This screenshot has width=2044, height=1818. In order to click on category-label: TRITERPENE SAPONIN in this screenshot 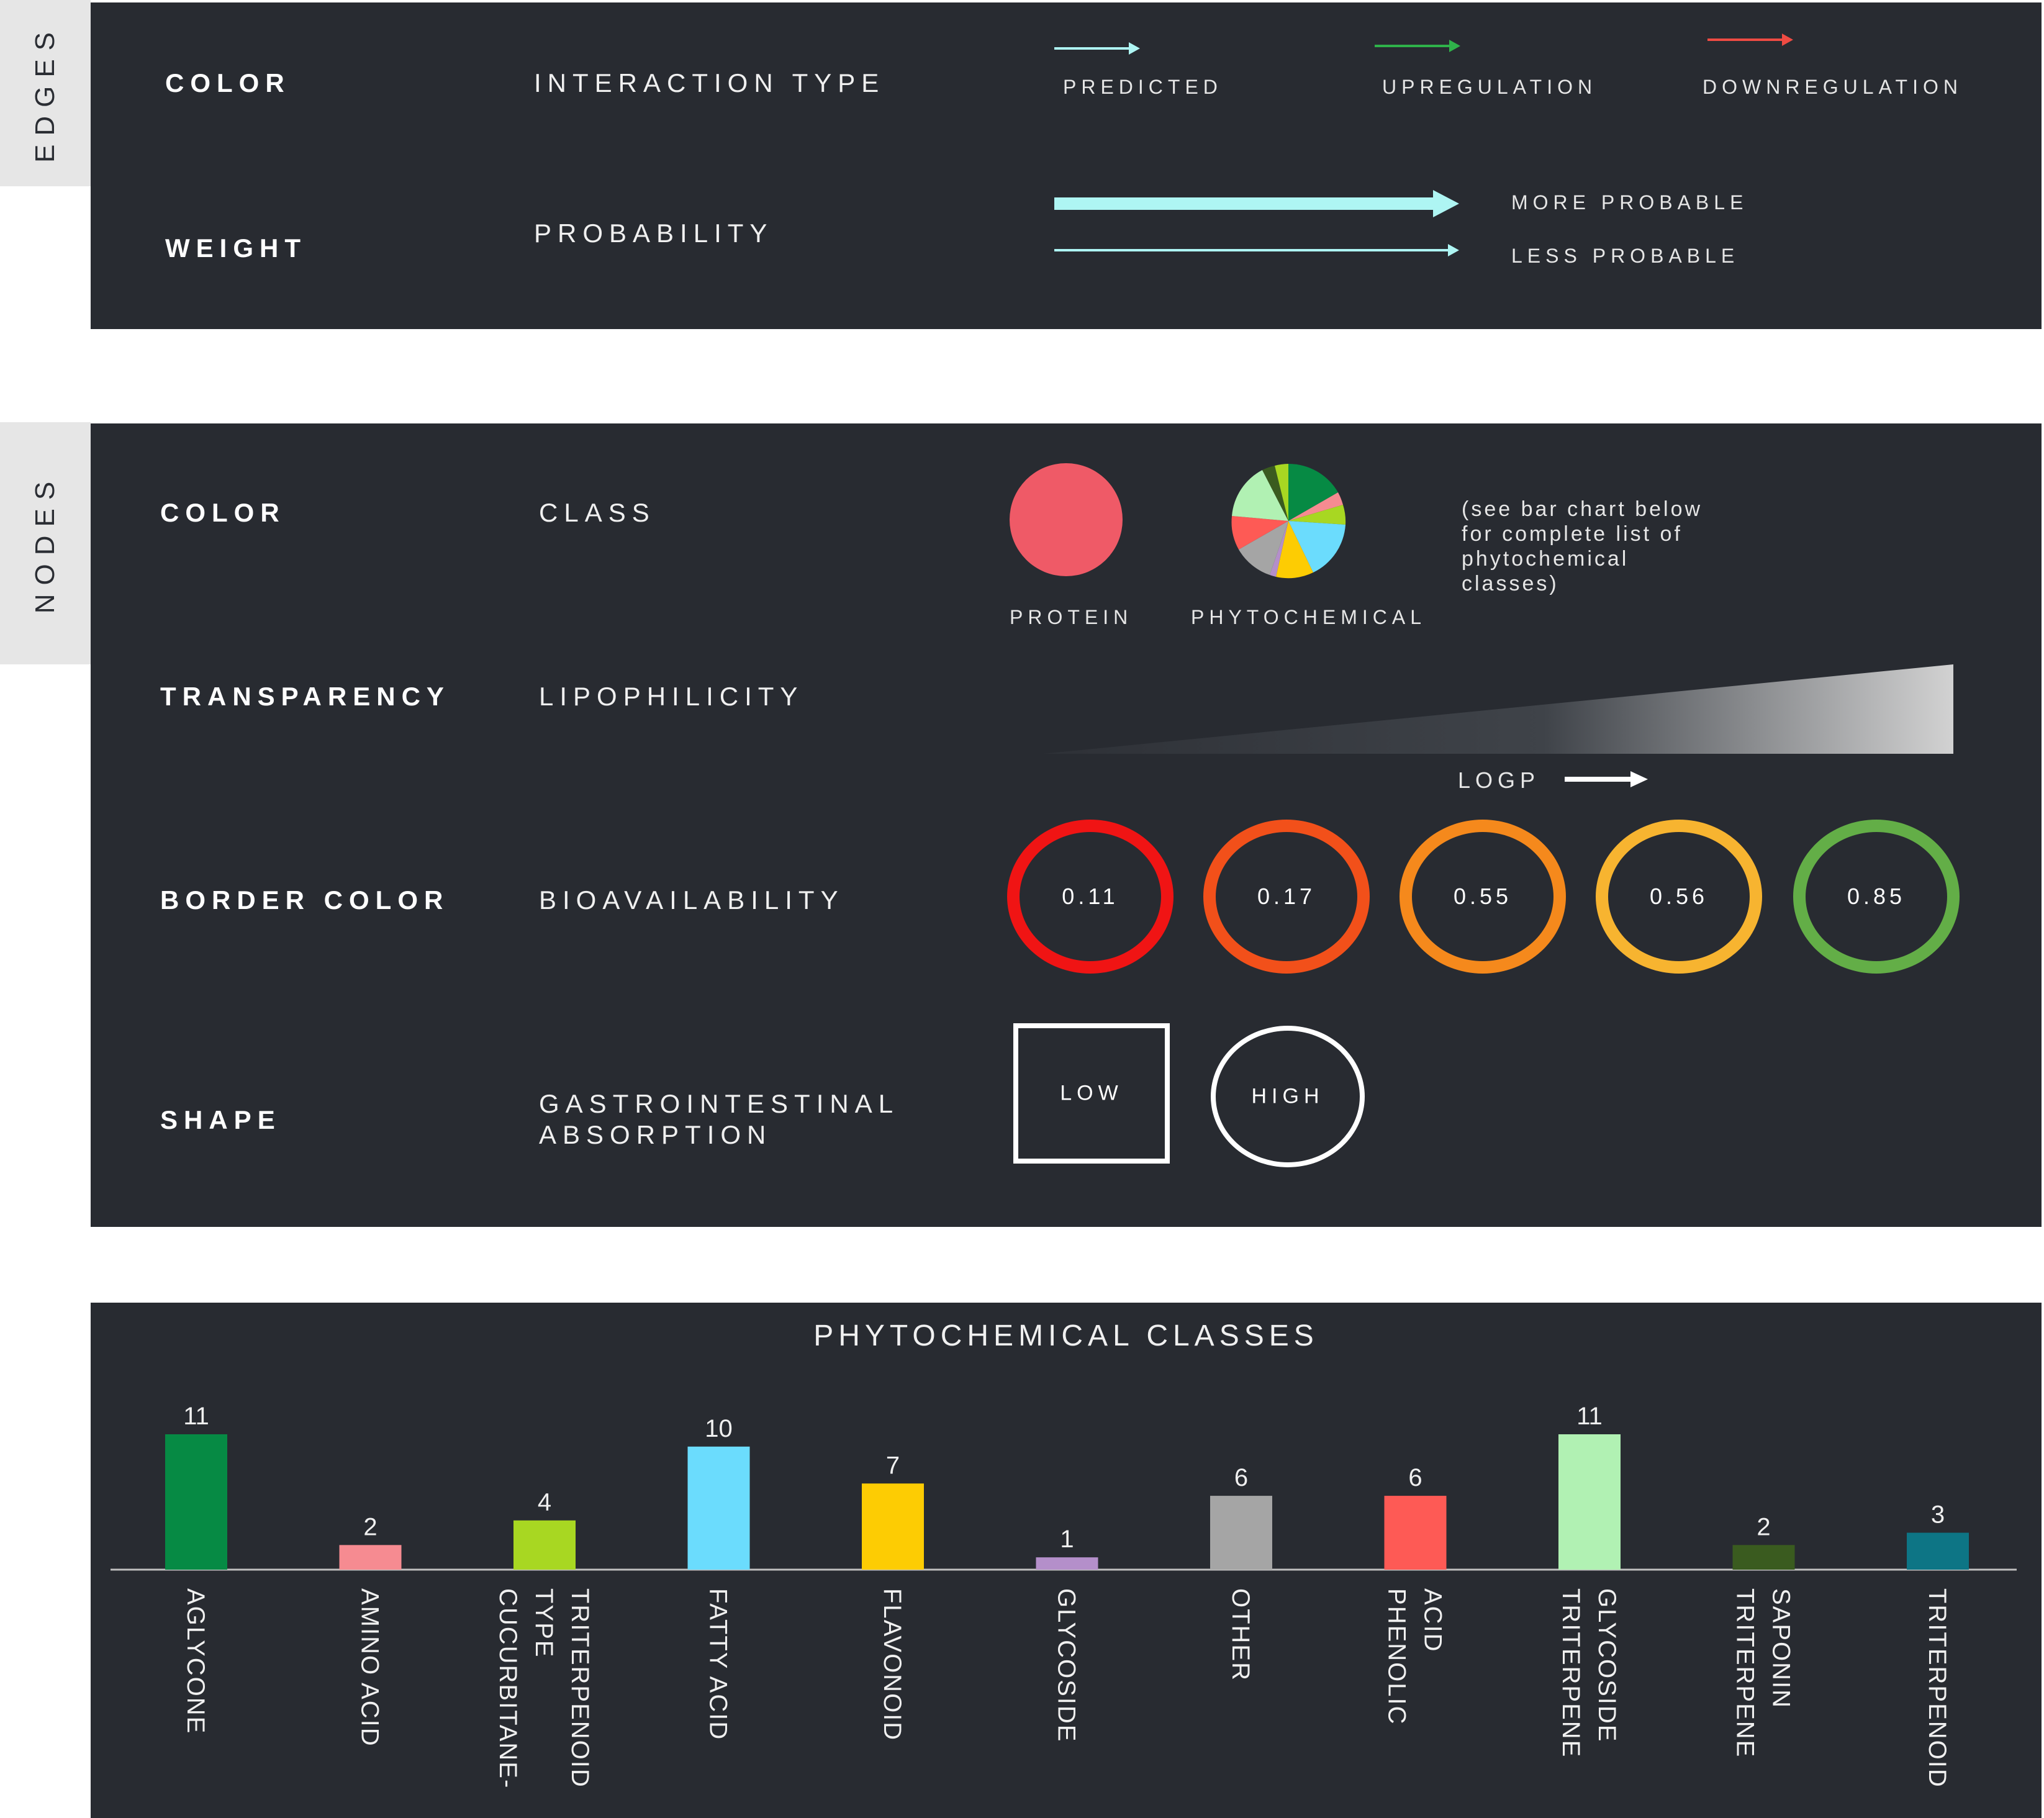, I will do `click(1763, 1673)`.